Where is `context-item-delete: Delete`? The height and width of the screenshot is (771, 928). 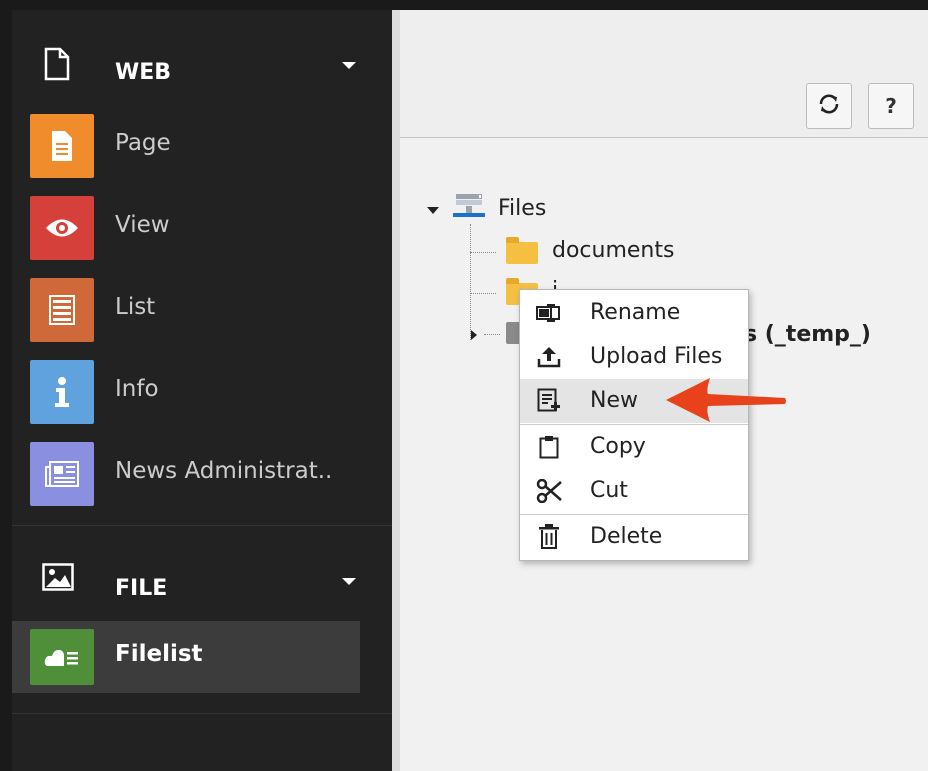
context-item-delete: Delete is located at coordinates (634, 537).